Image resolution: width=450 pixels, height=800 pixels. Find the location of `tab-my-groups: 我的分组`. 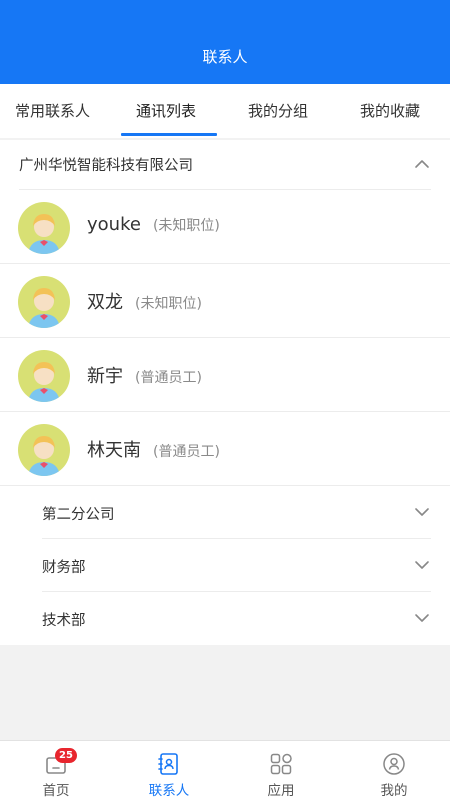

tab-my-groups: 我的分组 is located at coordinates (278, 110).